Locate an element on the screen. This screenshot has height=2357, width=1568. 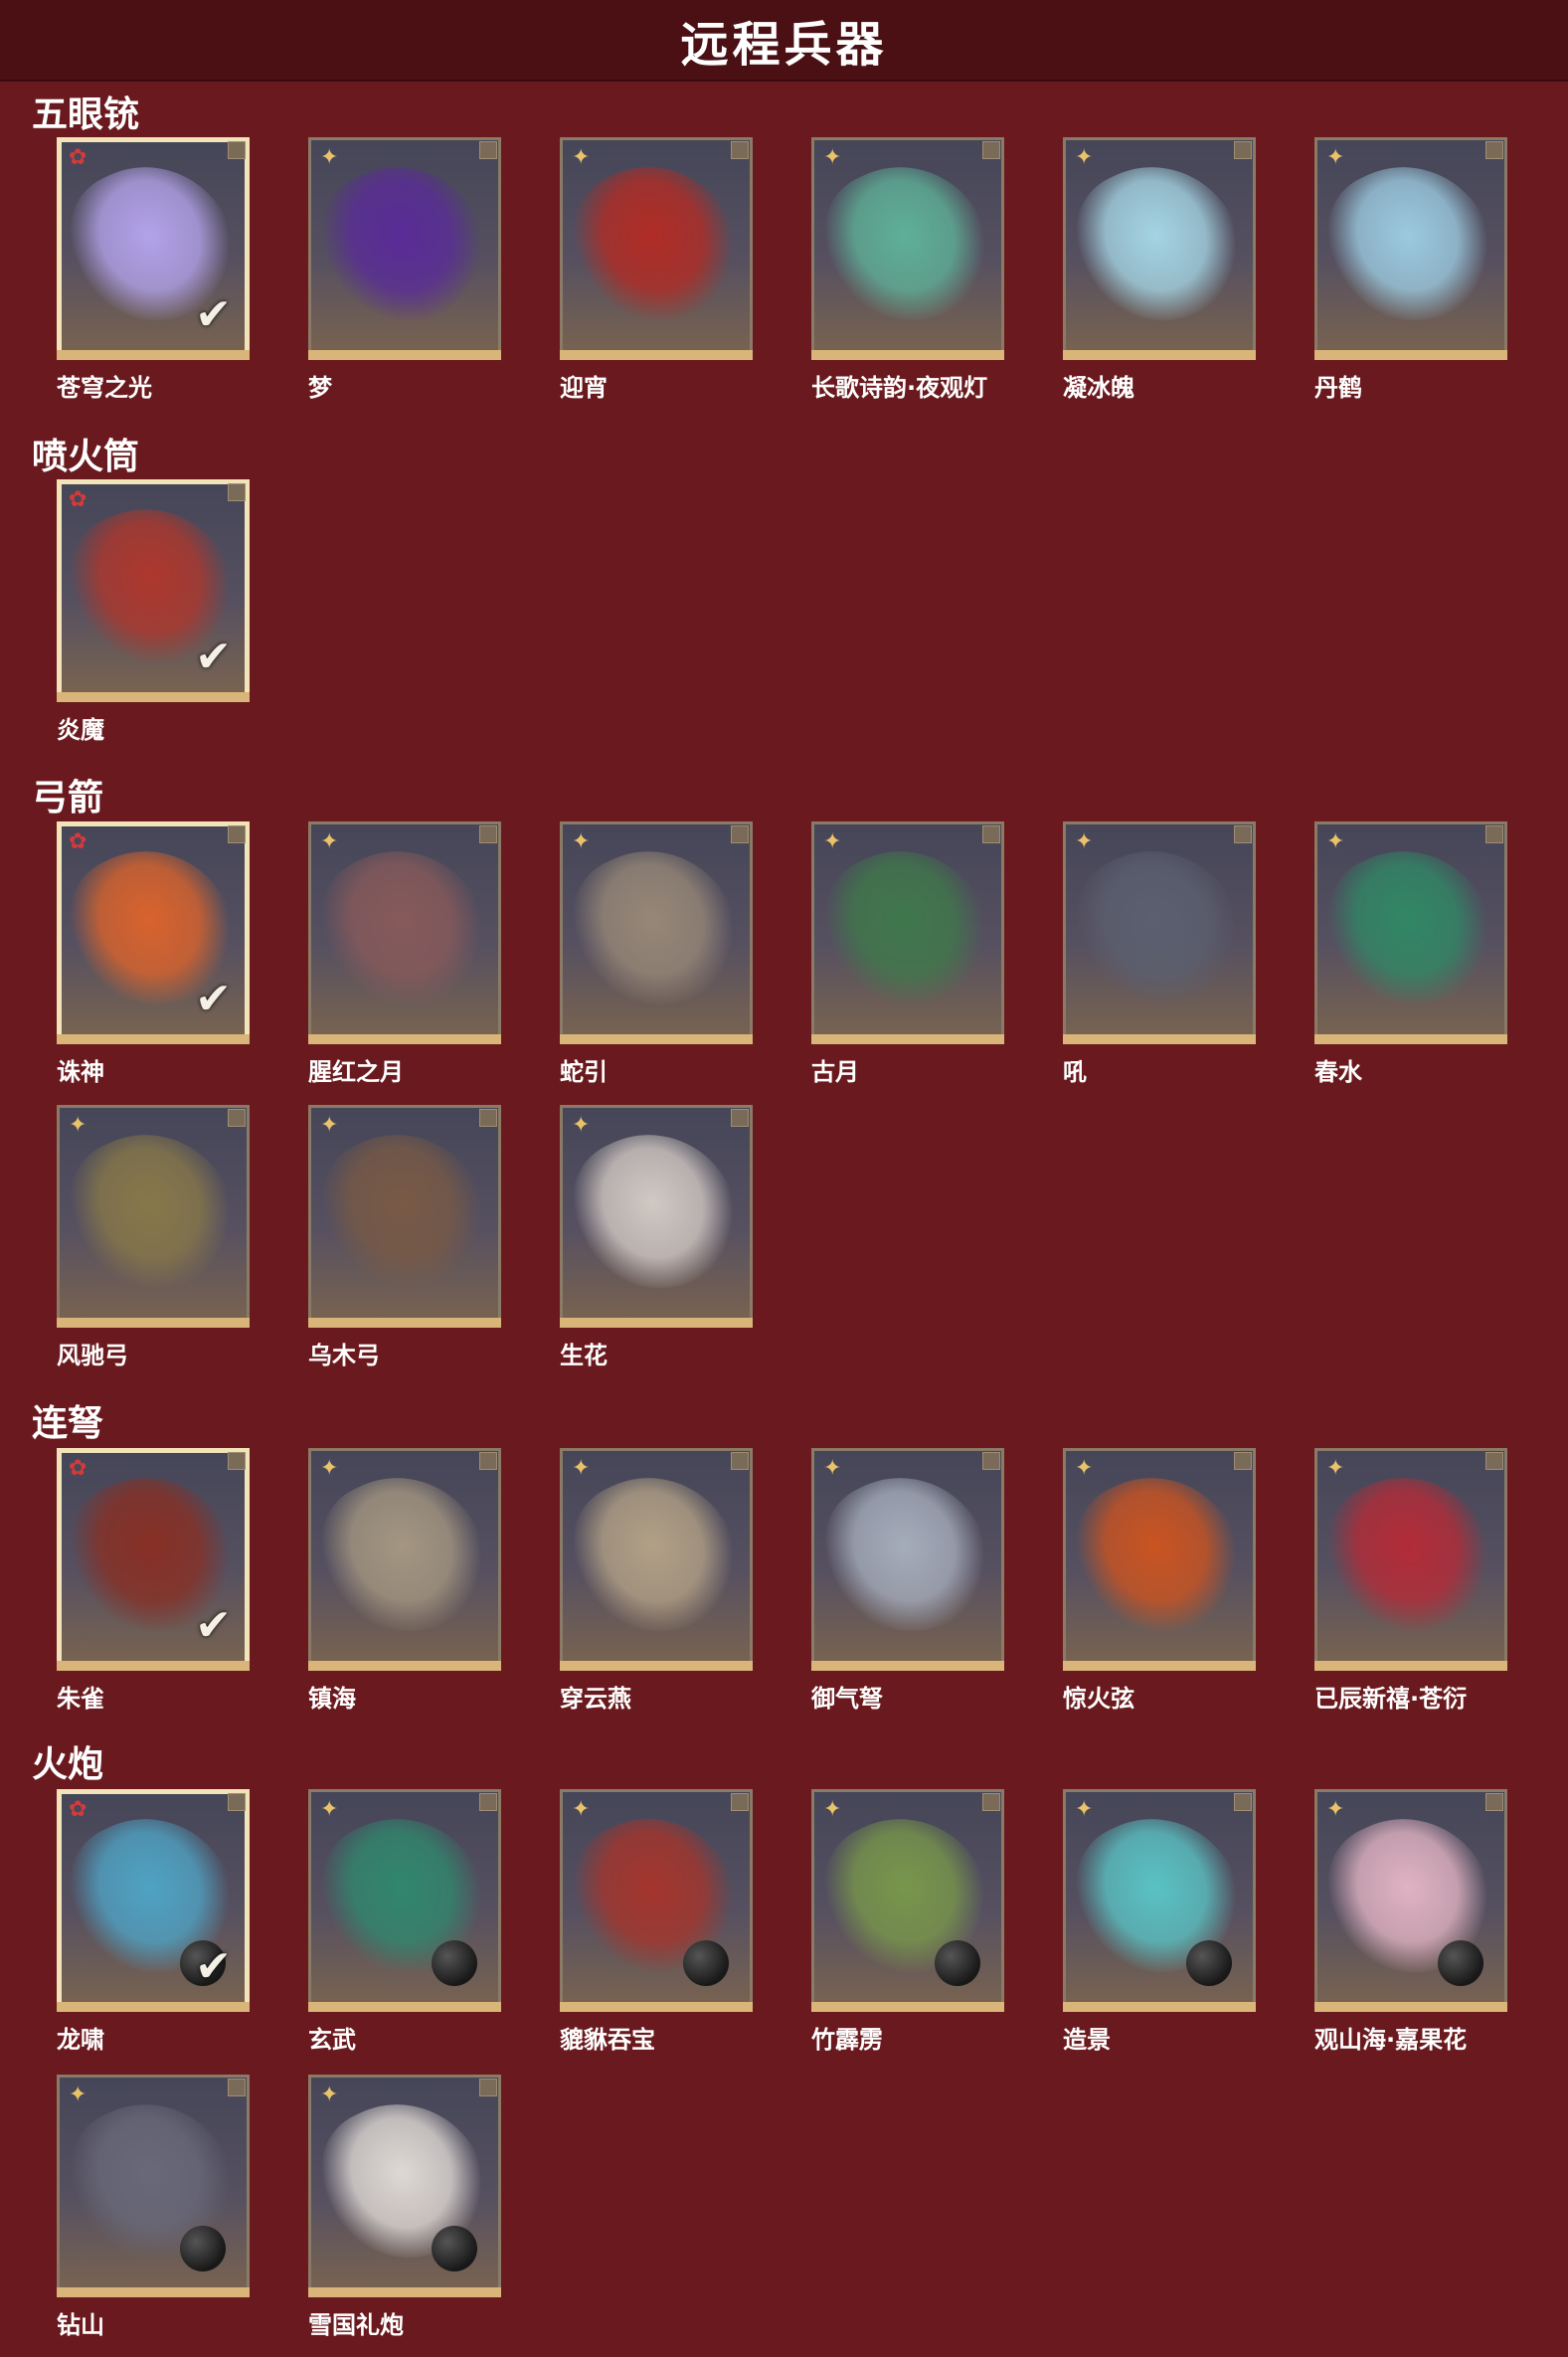
weapon-name: 丹鹤 is located at coordinates (1338, 388).